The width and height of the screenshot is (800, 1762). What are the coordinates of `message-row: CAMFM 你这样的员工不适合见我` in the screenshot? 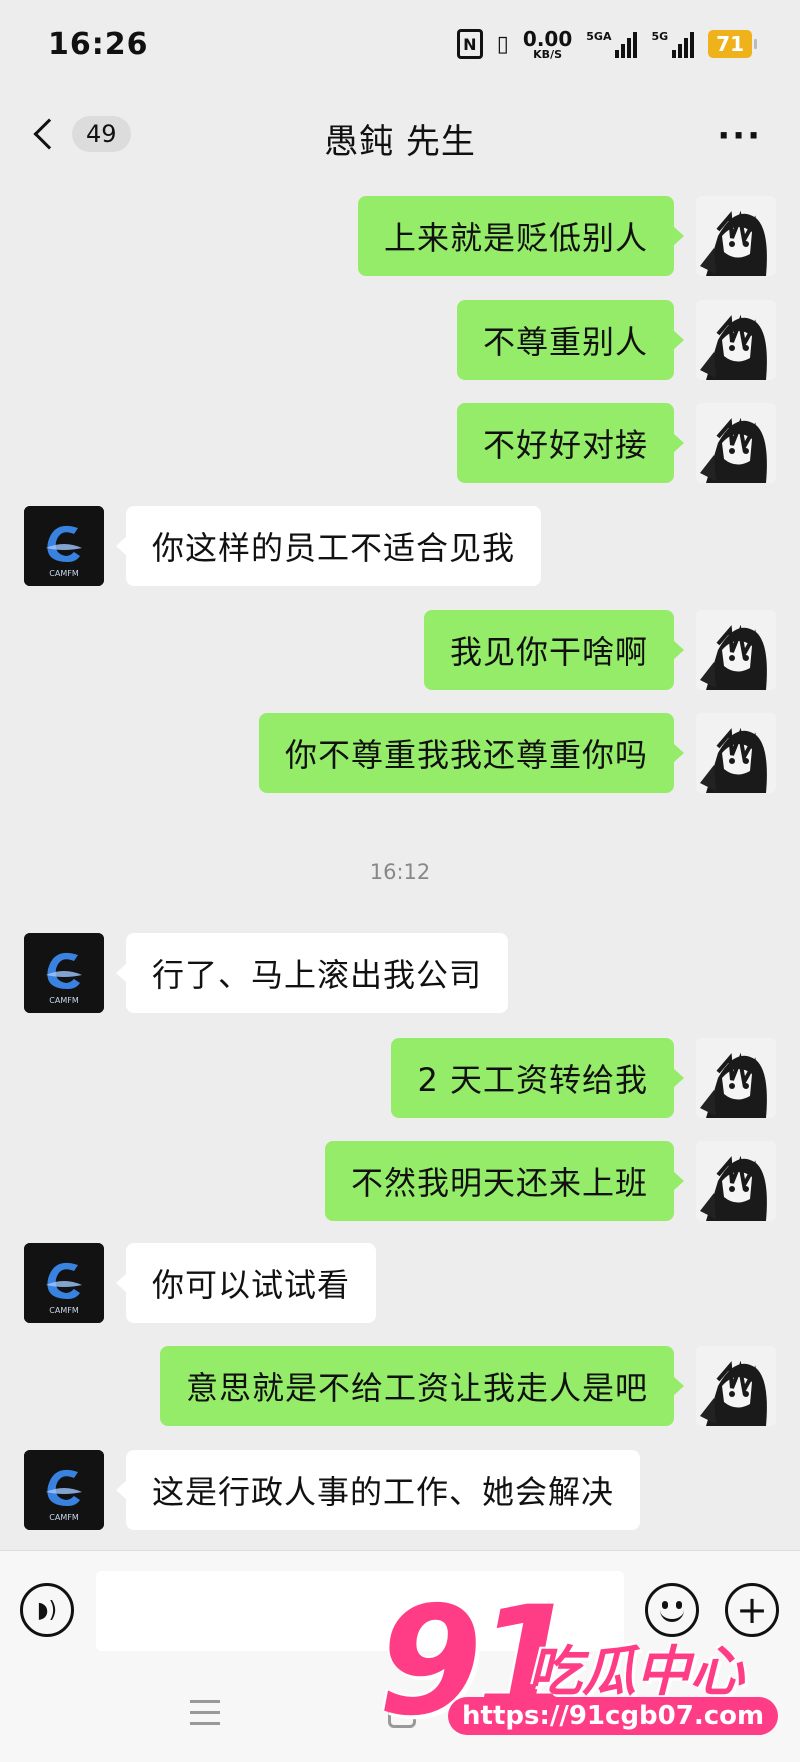 It's located at (400, 546).